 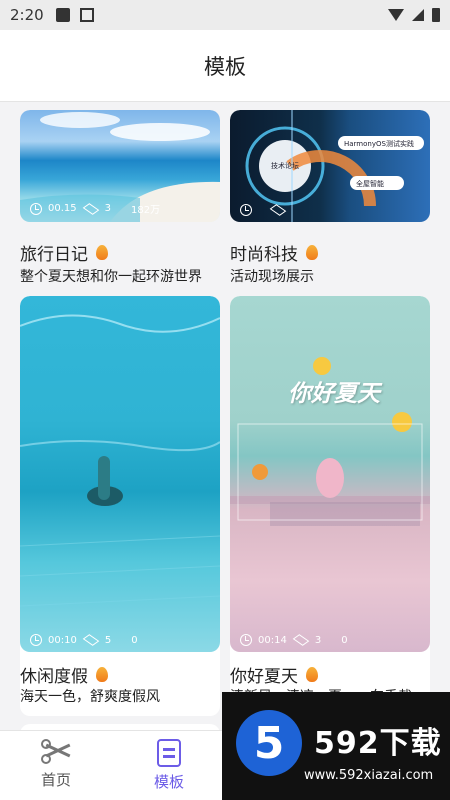 I want to click on watermark-logo: 5 592下载 www.592xiazai.com, so click(x=336, y=746).